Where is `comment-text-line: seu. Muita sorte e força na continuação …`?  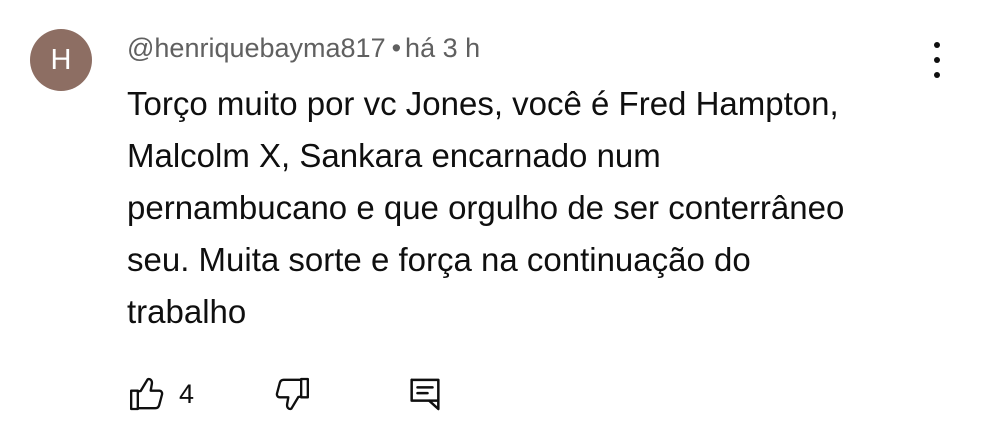
comment-text-line: seu. Muita sorte e força na continuação … is located at coordinates (439, 259).